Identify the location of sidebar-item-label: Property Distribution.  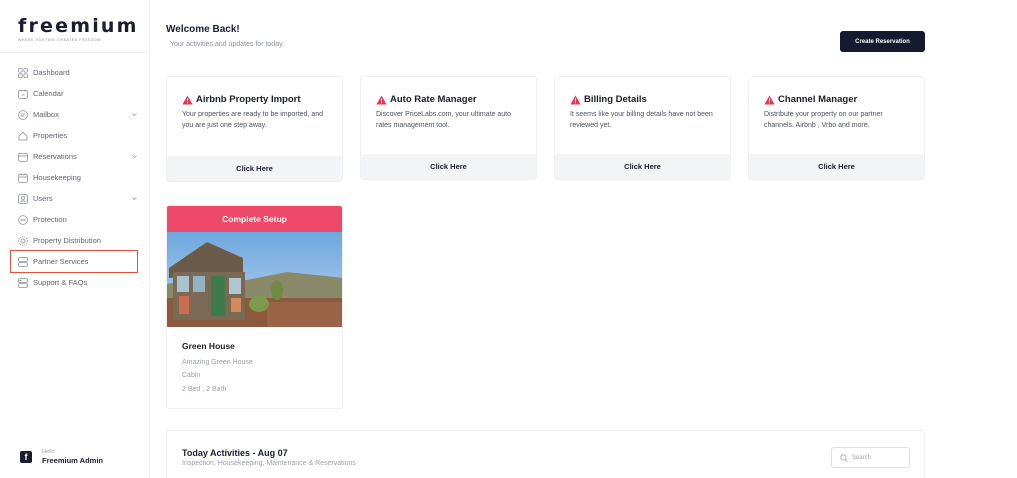
(67, 240).